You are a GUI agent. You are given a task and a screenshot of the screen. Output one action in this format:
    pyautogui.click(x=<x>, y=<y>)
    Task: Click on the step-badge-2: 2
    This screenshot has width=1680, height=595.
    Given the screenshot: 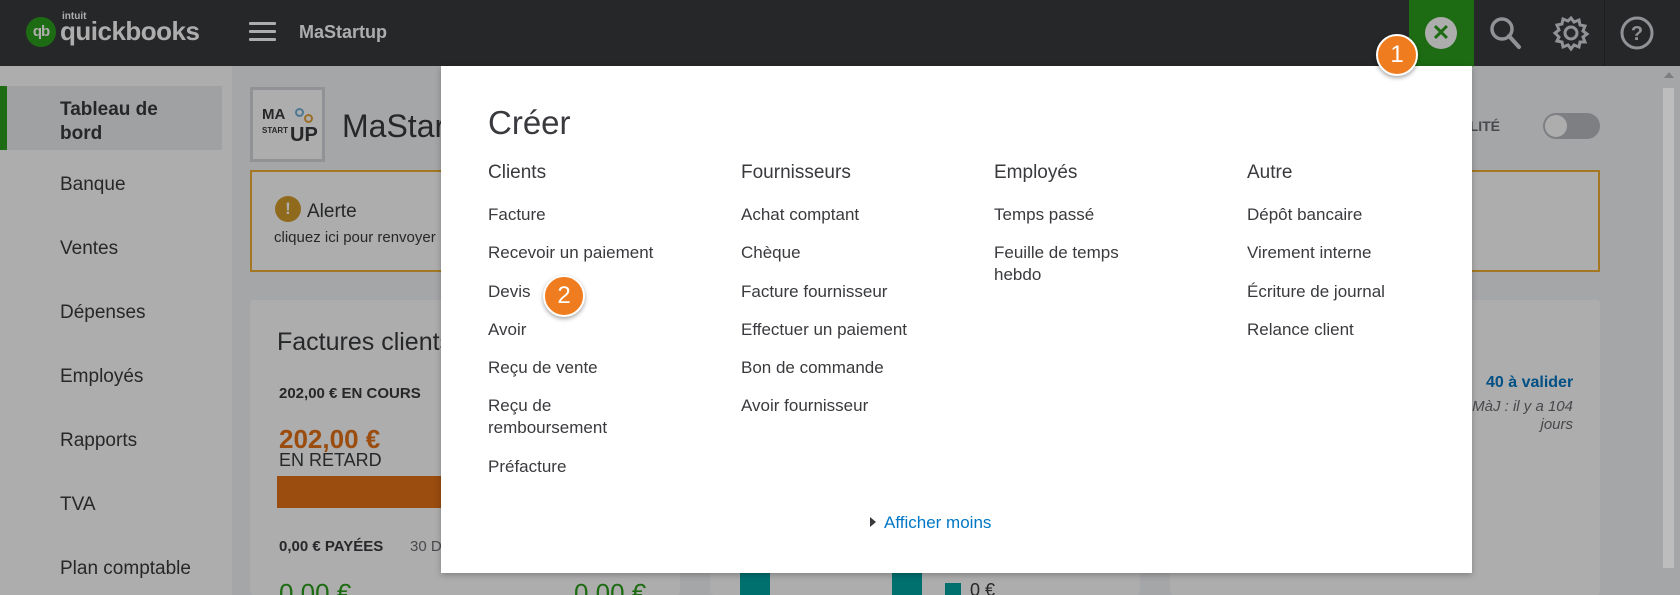 What is the action you would take?
    pyautogui.click(x=564, y=296)
    